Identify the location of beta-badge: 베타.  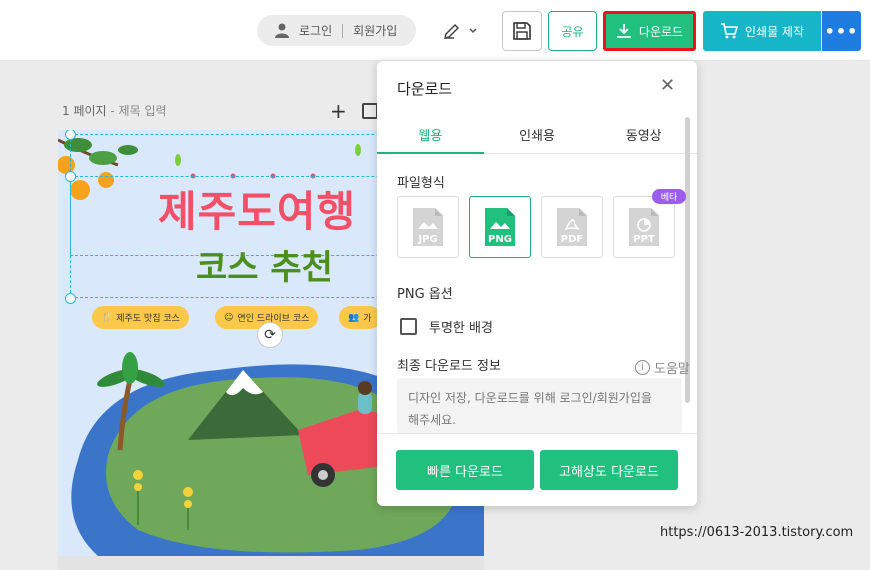
(669, 196).